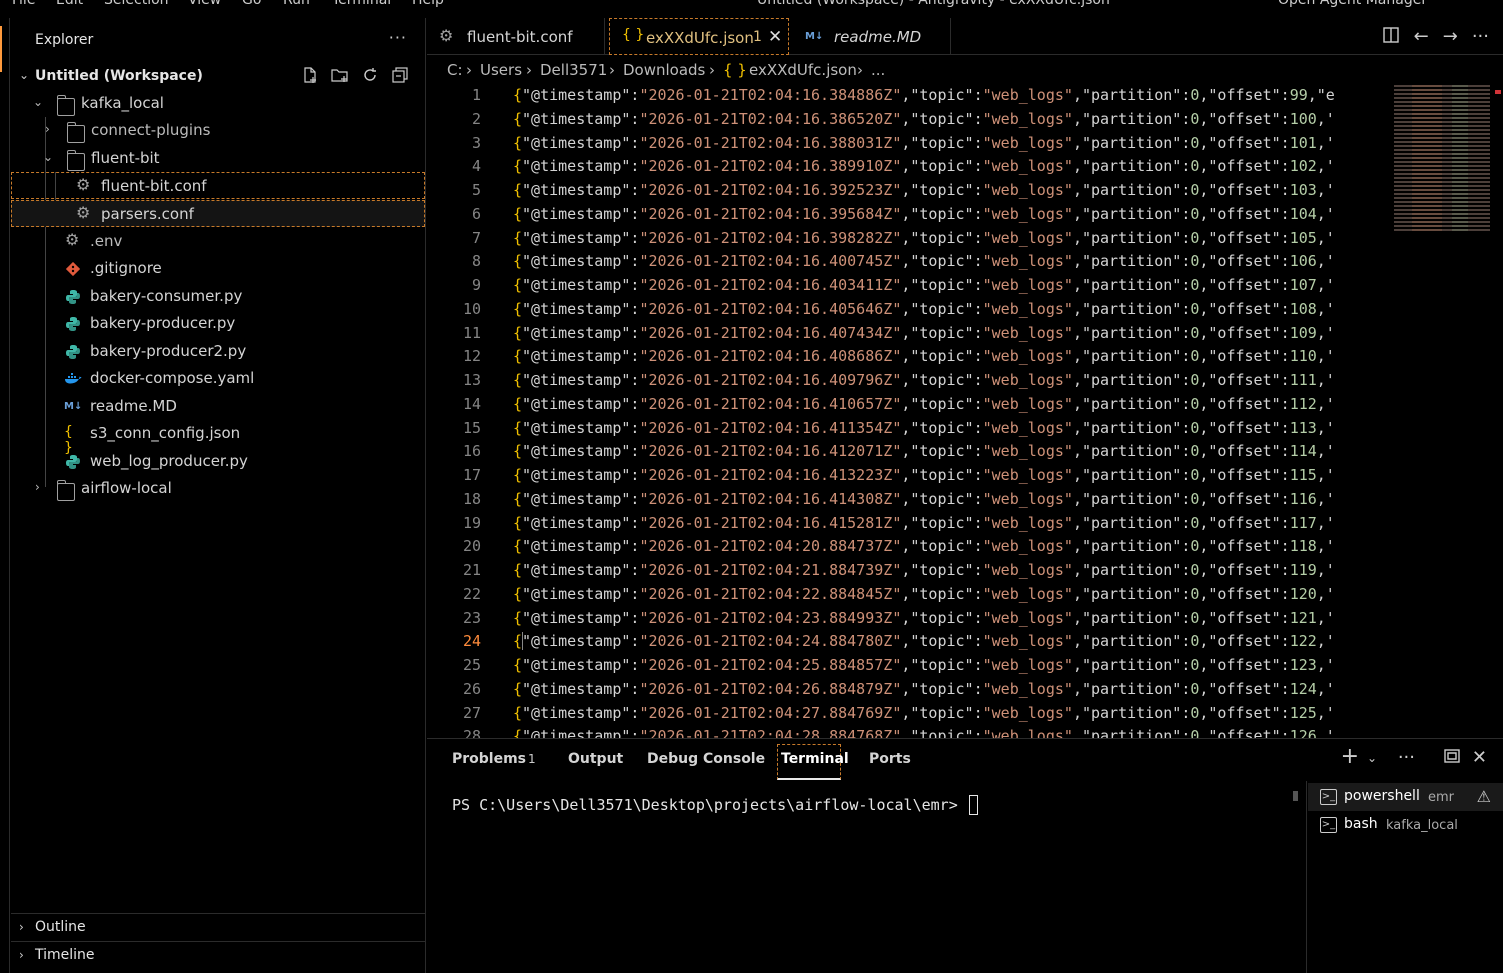  I want to click on outline-section: › Outline, so click(218, 927).